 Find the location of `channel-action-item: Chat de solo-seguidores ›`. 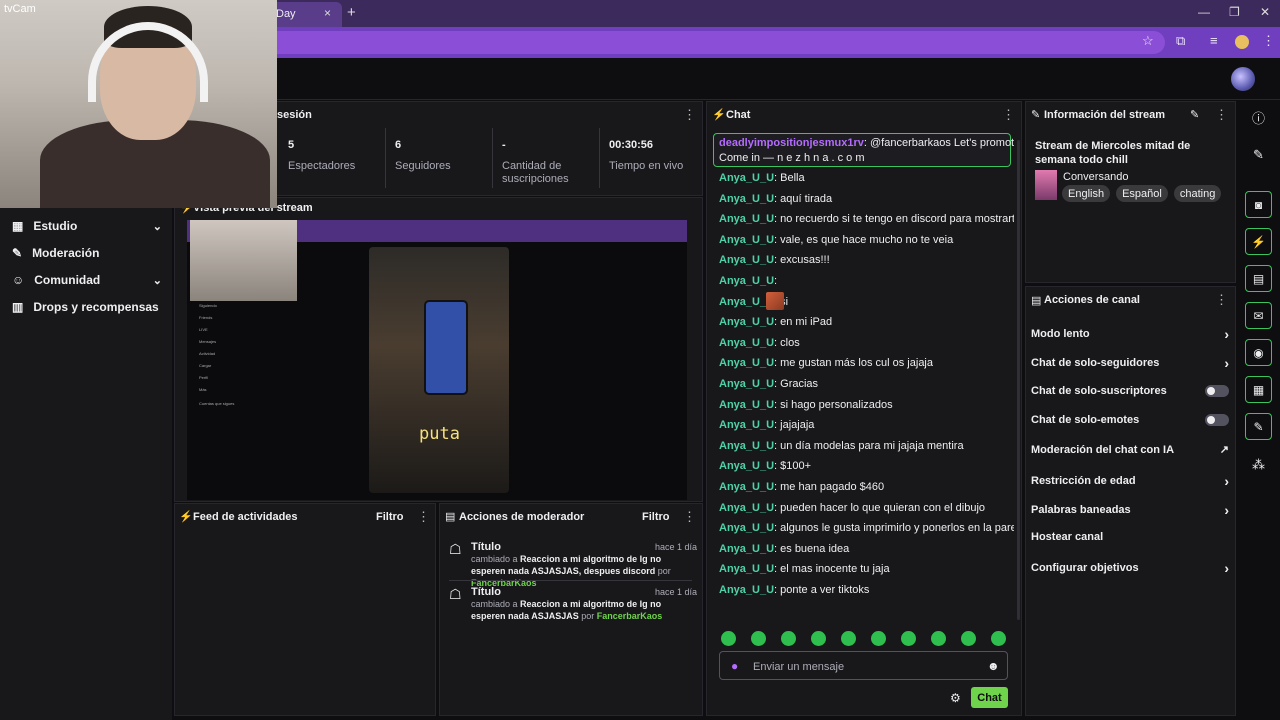

channel-action-item: Chat de solo-seguidores › is located at coordinates (1130, 363).